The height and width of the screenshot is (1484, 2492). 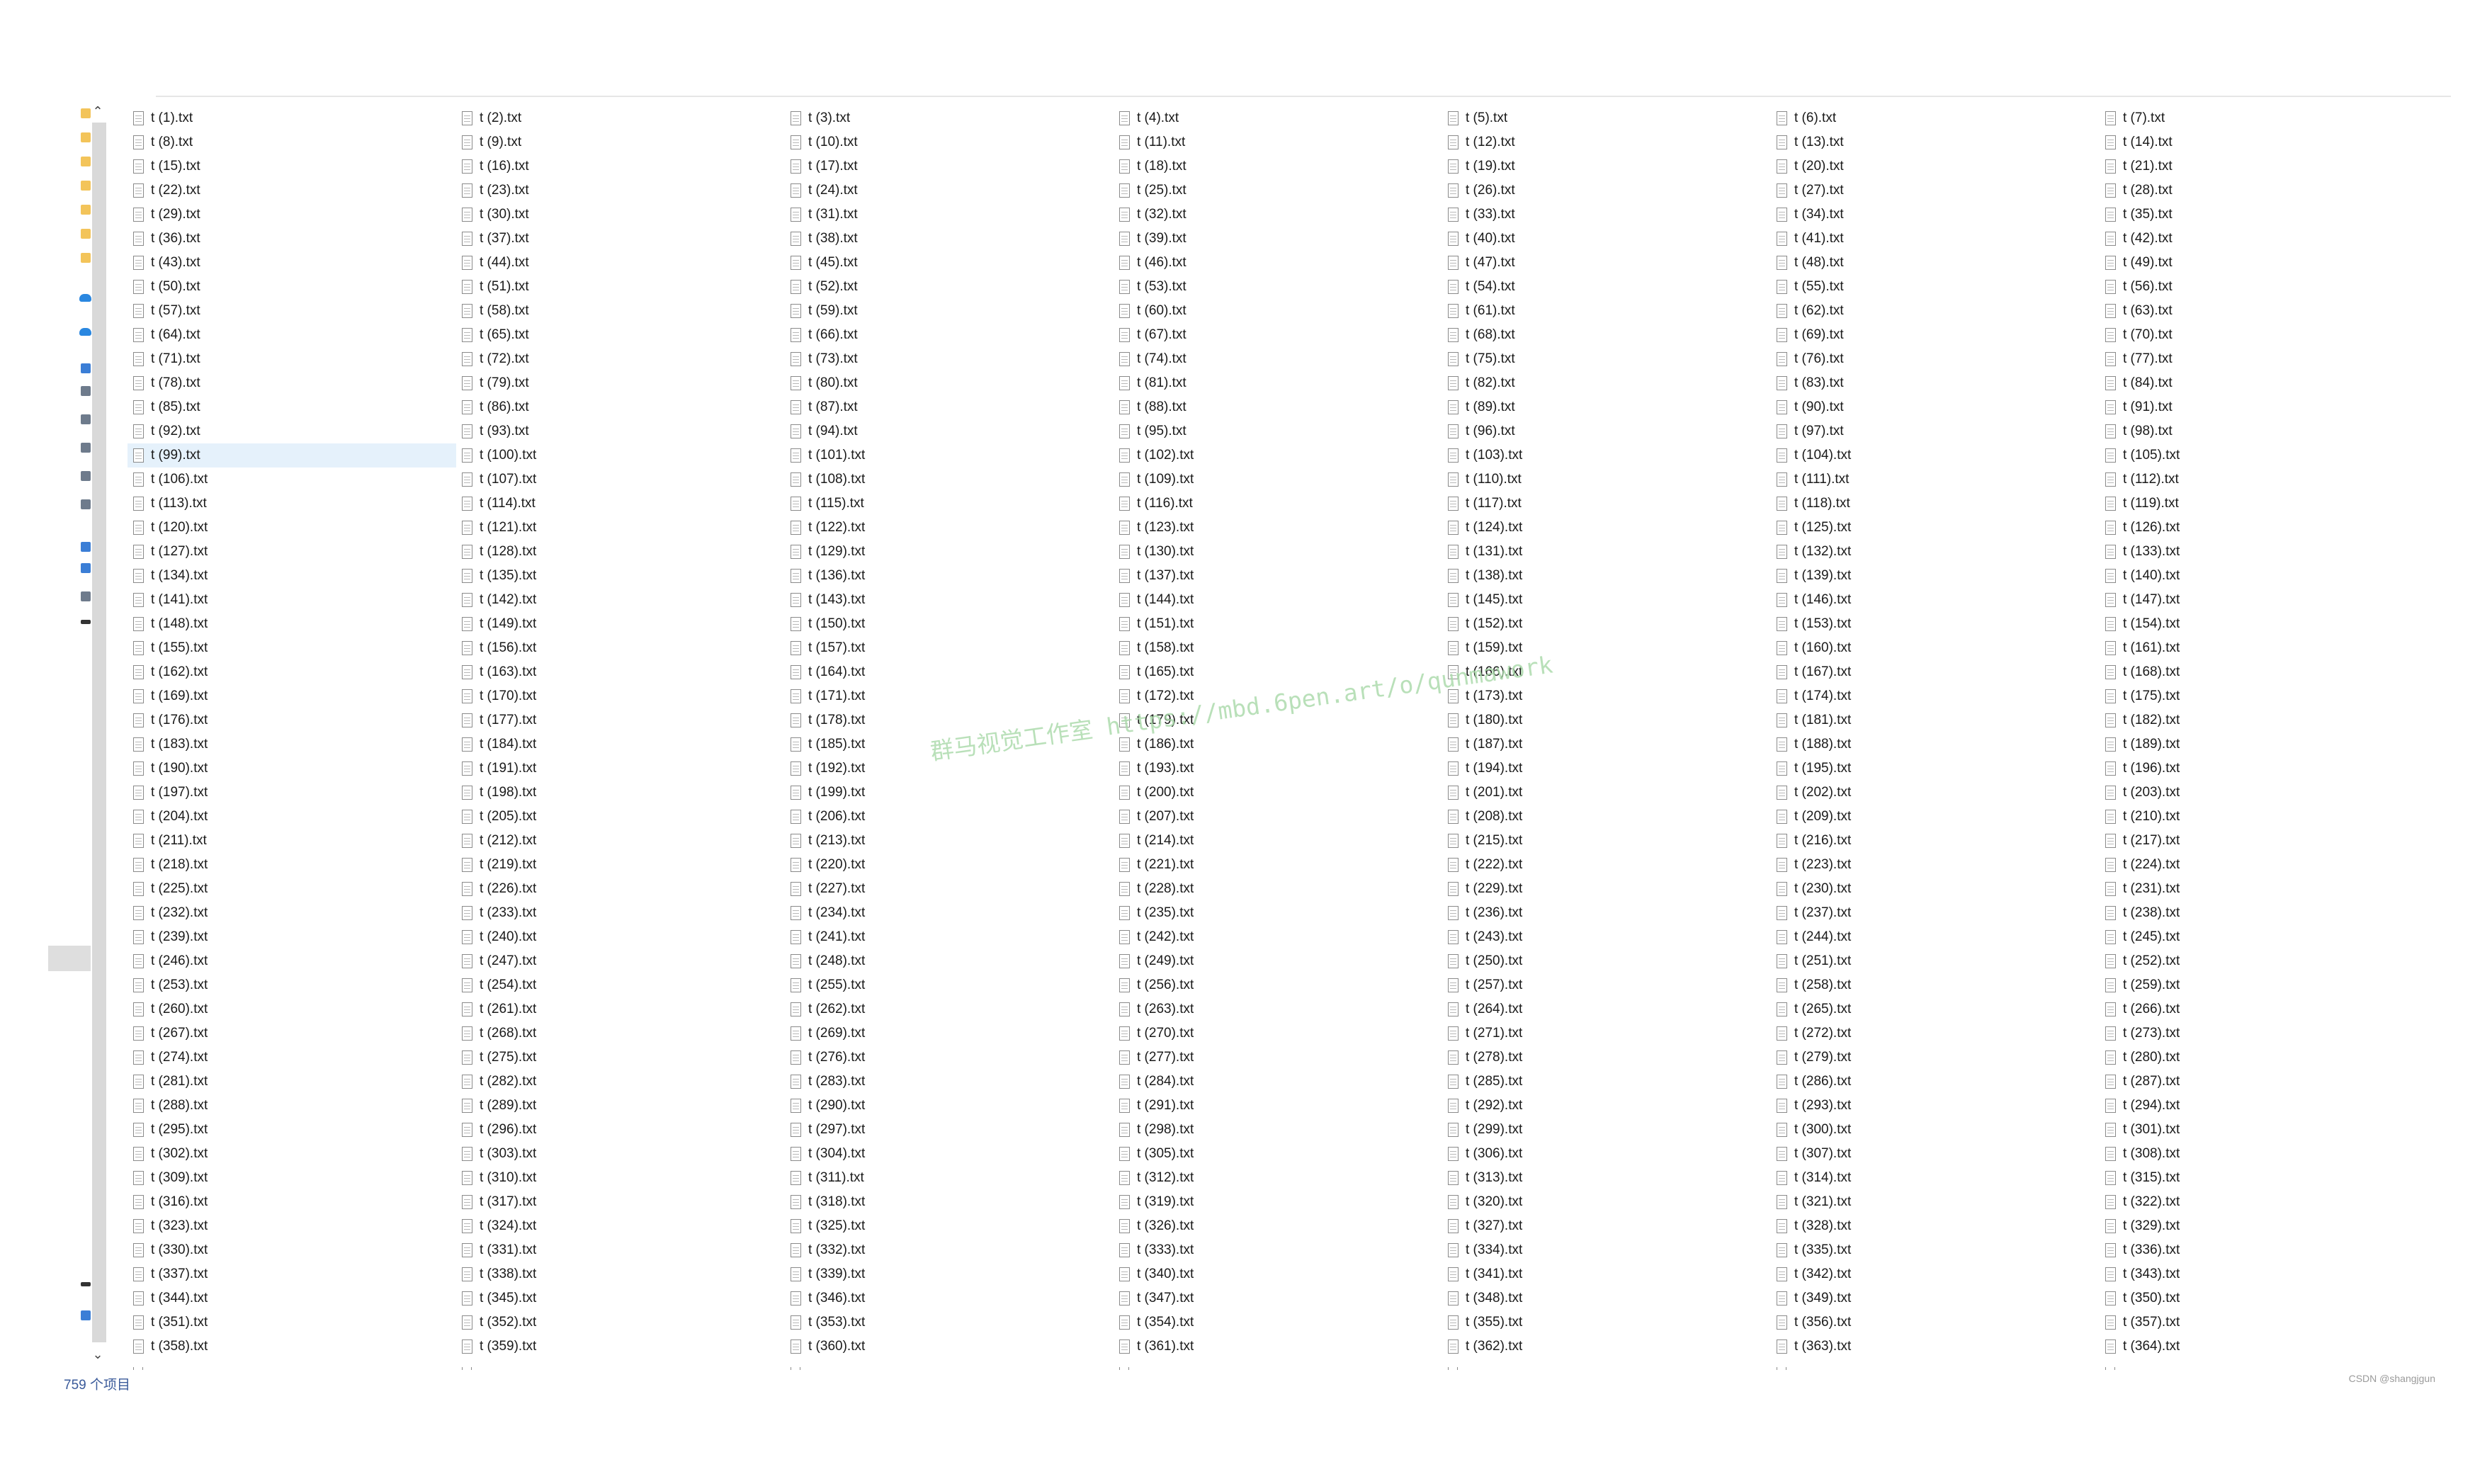 What do you see at coordinates (949, 166) in the screenshot?
I see `file-item: t (17).txt` at bounding box center [949, 166].